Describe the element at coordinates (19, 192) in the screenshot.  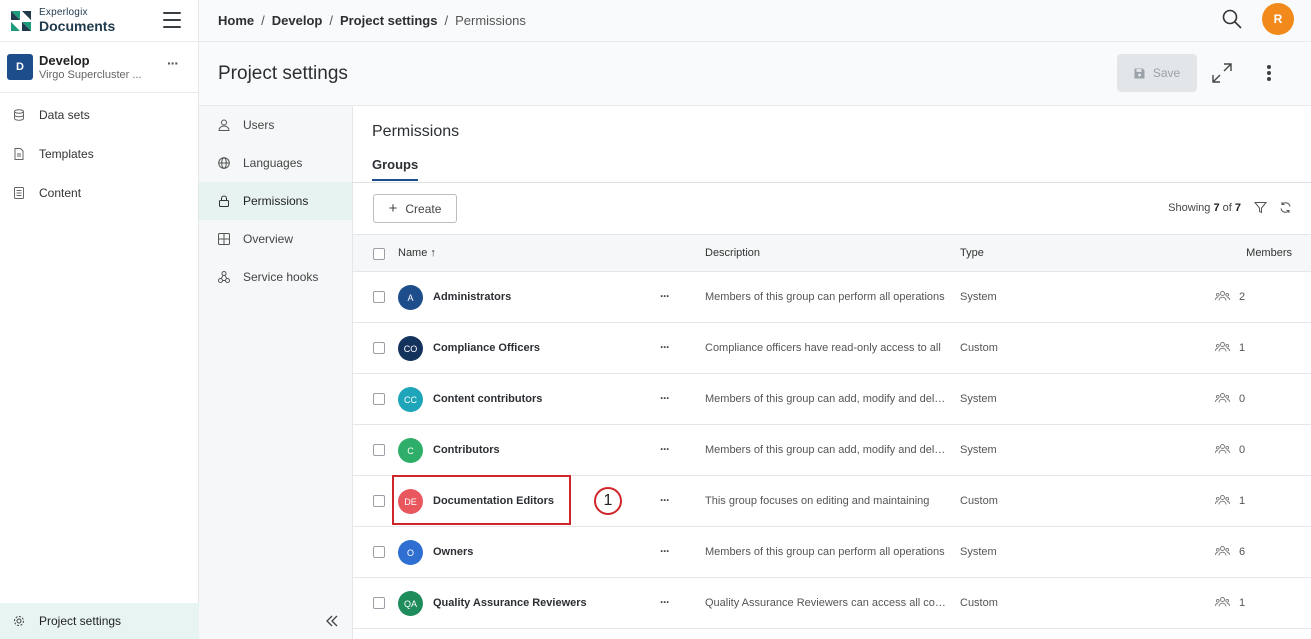
I see `content-icon` at that location.